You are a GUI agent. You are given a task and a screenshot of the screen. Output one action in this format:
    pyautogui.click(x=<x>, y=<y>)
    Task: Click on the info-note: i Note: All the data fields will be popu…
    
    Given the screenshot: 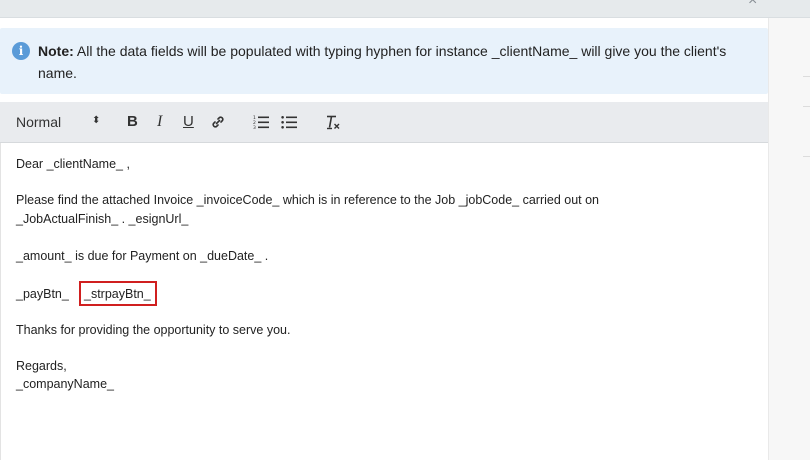 What is the action you would take?
    pyautogui.click(x=384, y=61)
    